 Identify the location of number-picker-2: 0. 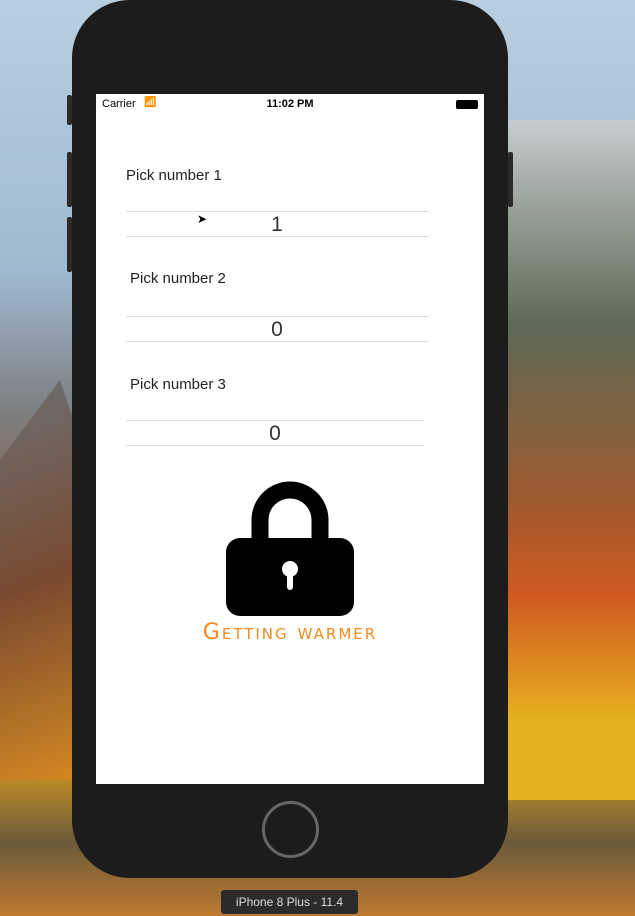
(277, 329).